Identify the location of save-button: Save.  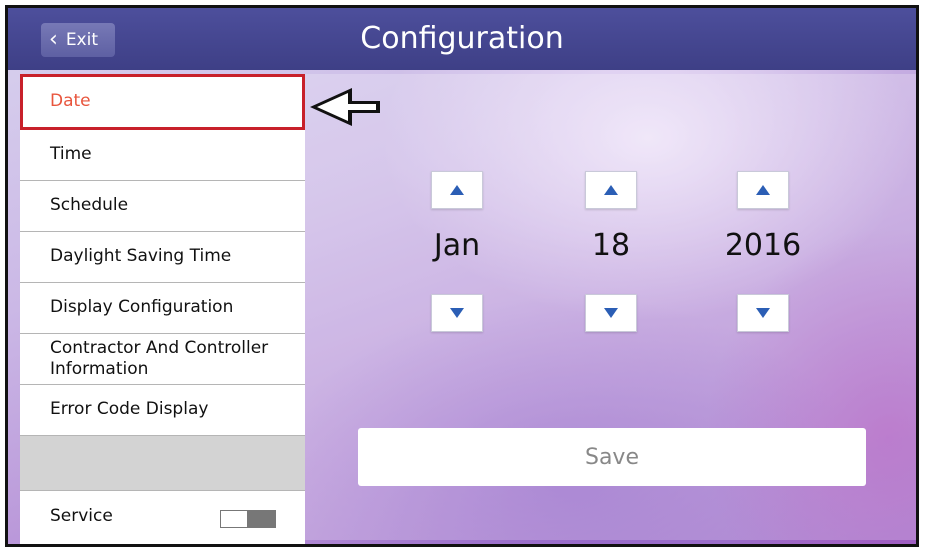
(612, 457).